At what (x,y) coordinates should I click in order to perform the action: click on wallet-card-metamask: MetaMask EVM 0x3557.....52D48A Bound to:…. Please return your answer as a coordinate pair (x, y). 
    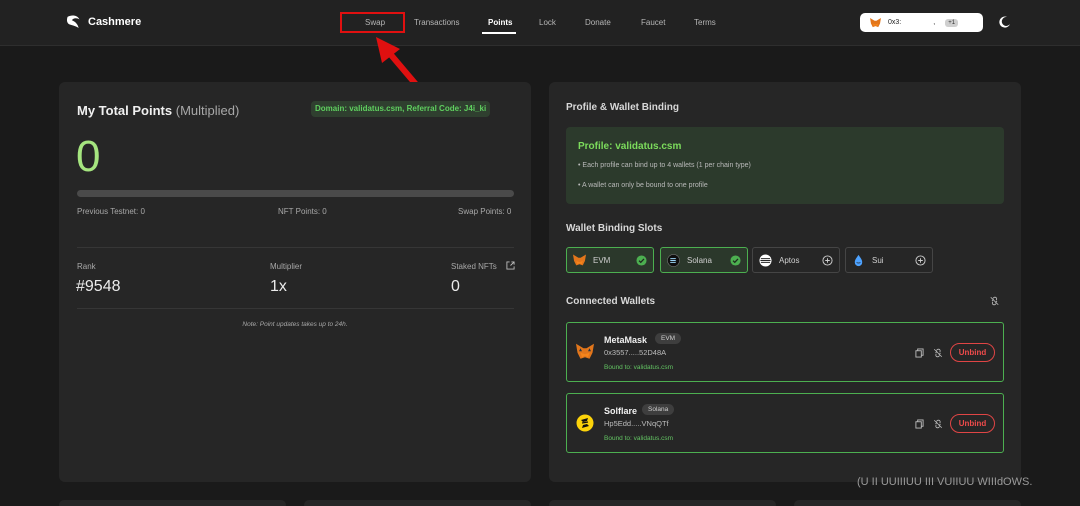
    Looking at the image, I should click on (785, 352).